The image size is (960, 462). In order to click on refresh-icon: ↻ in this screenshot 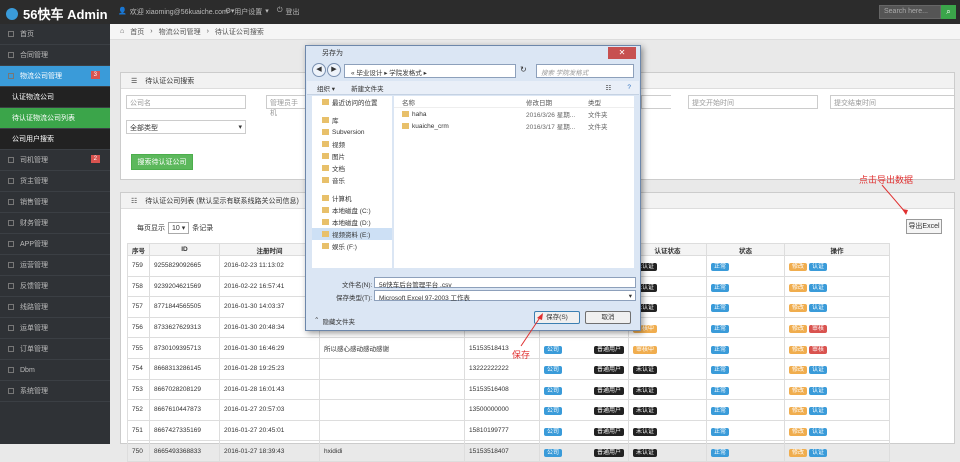, I will do `click(523, 69)`.